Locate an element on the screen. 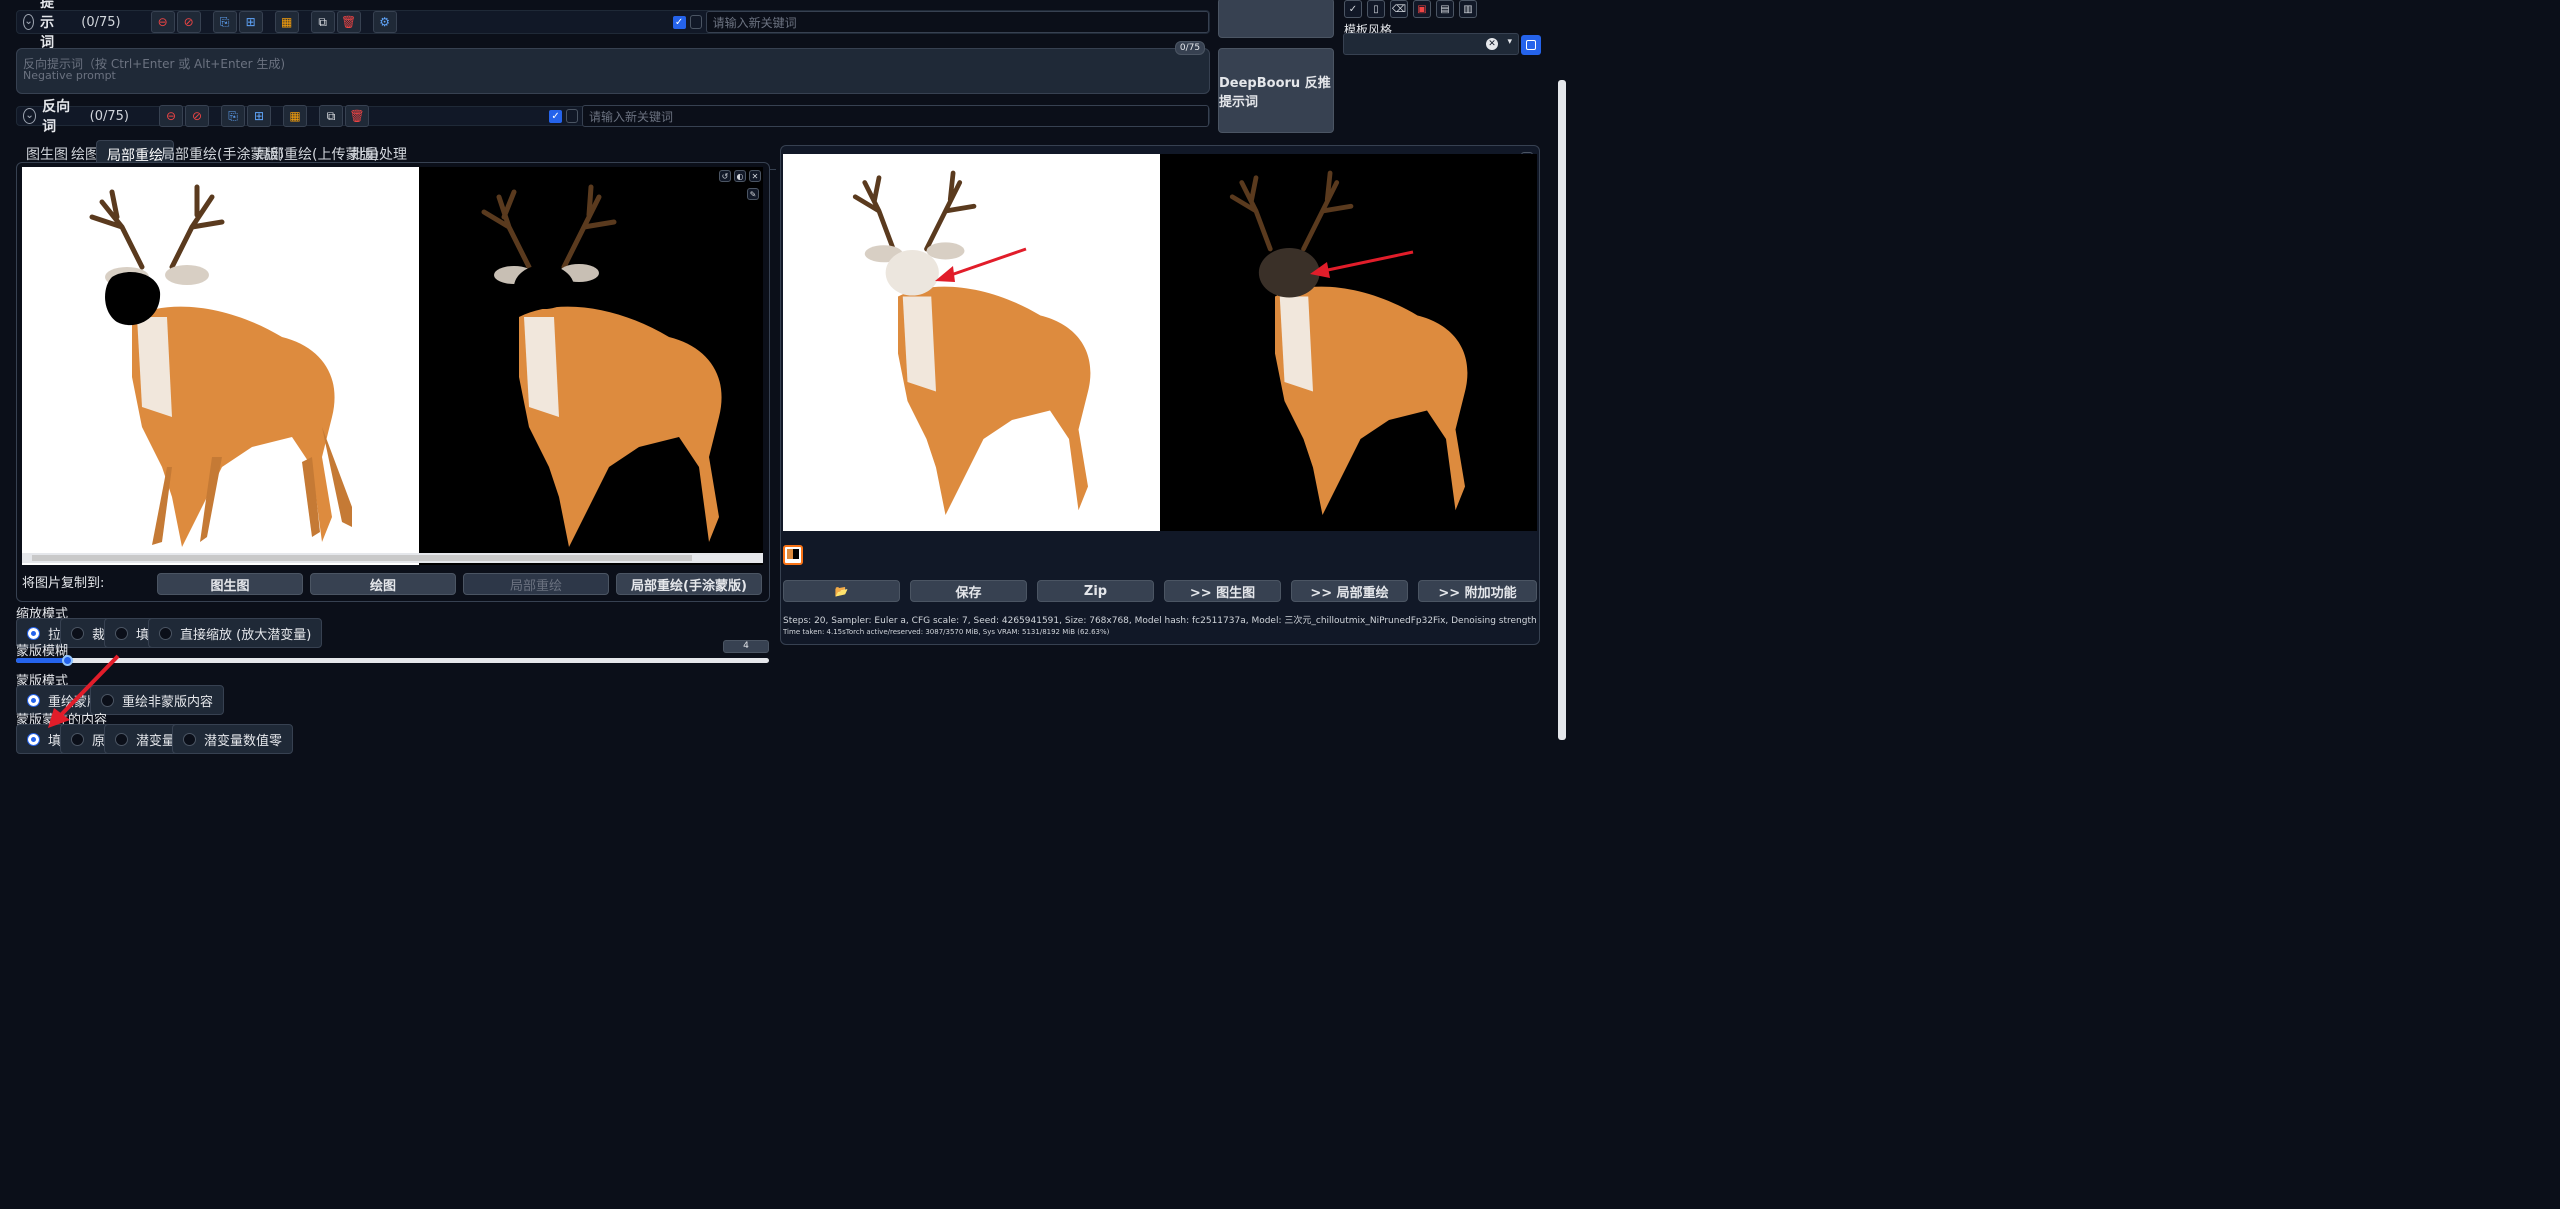 The image size is (2560, 1209). deepbooru-label: DeepBooru 反推提示词 is located at coordinates (1275, 92).